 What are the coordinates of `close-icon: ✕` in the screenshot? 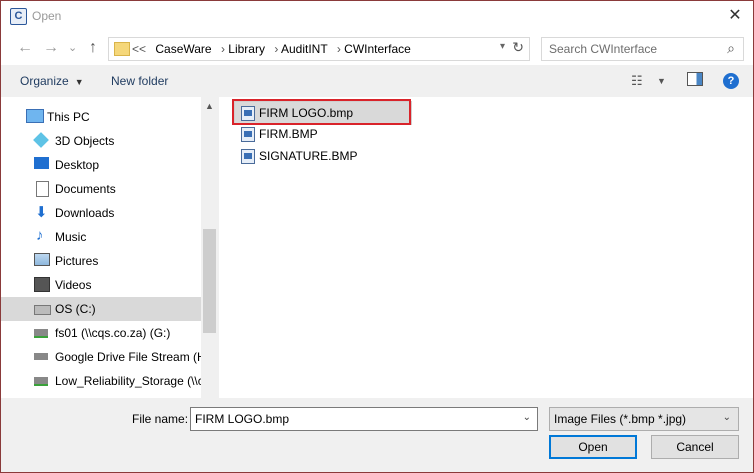 It's located at (735, 15).